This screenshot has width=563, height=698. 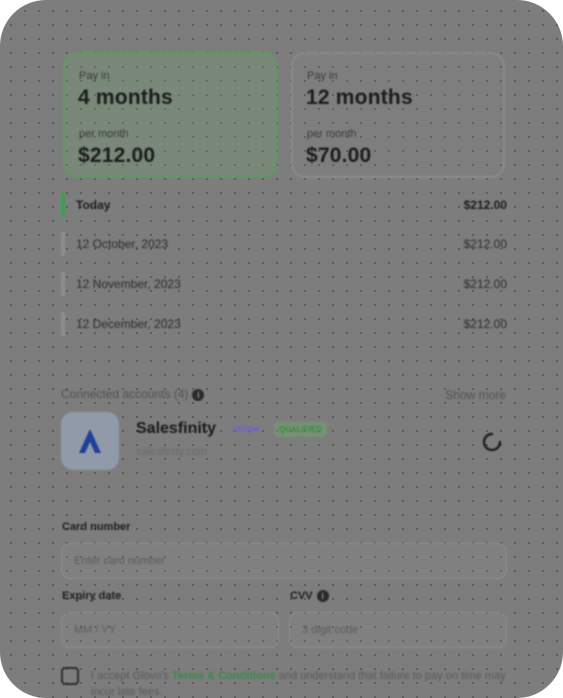 What do you see at coordinates (172, 452) in the screenshot?
I see `account-domain: salesfinity.com` at bounding box center [172, 452].